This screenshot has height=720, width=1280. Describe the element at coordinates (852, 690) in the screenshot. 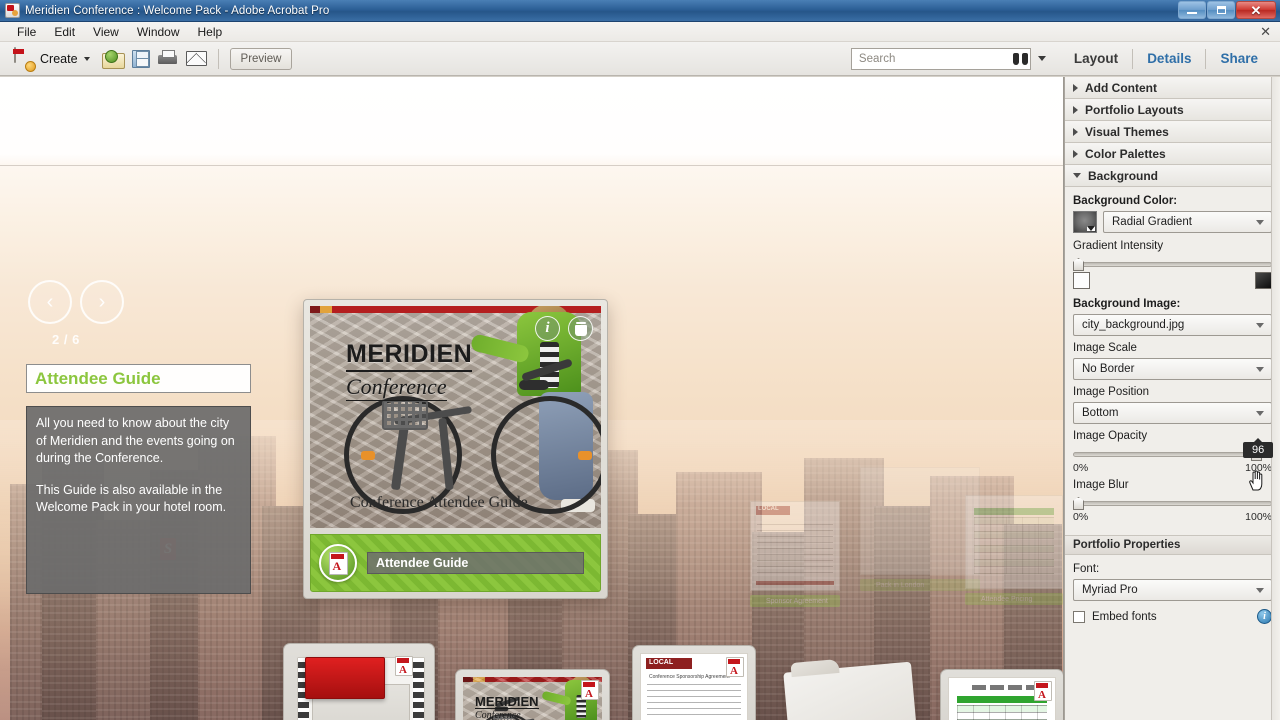

I see `thumbnail-folder` at that location.